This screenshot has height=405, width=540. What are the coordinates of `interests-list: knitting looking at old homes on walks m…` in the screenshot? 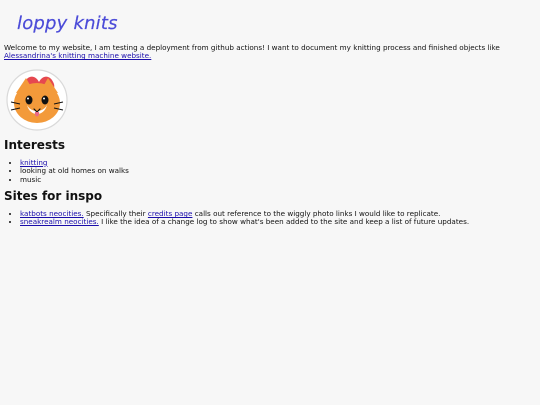 It's located at (270, 171).